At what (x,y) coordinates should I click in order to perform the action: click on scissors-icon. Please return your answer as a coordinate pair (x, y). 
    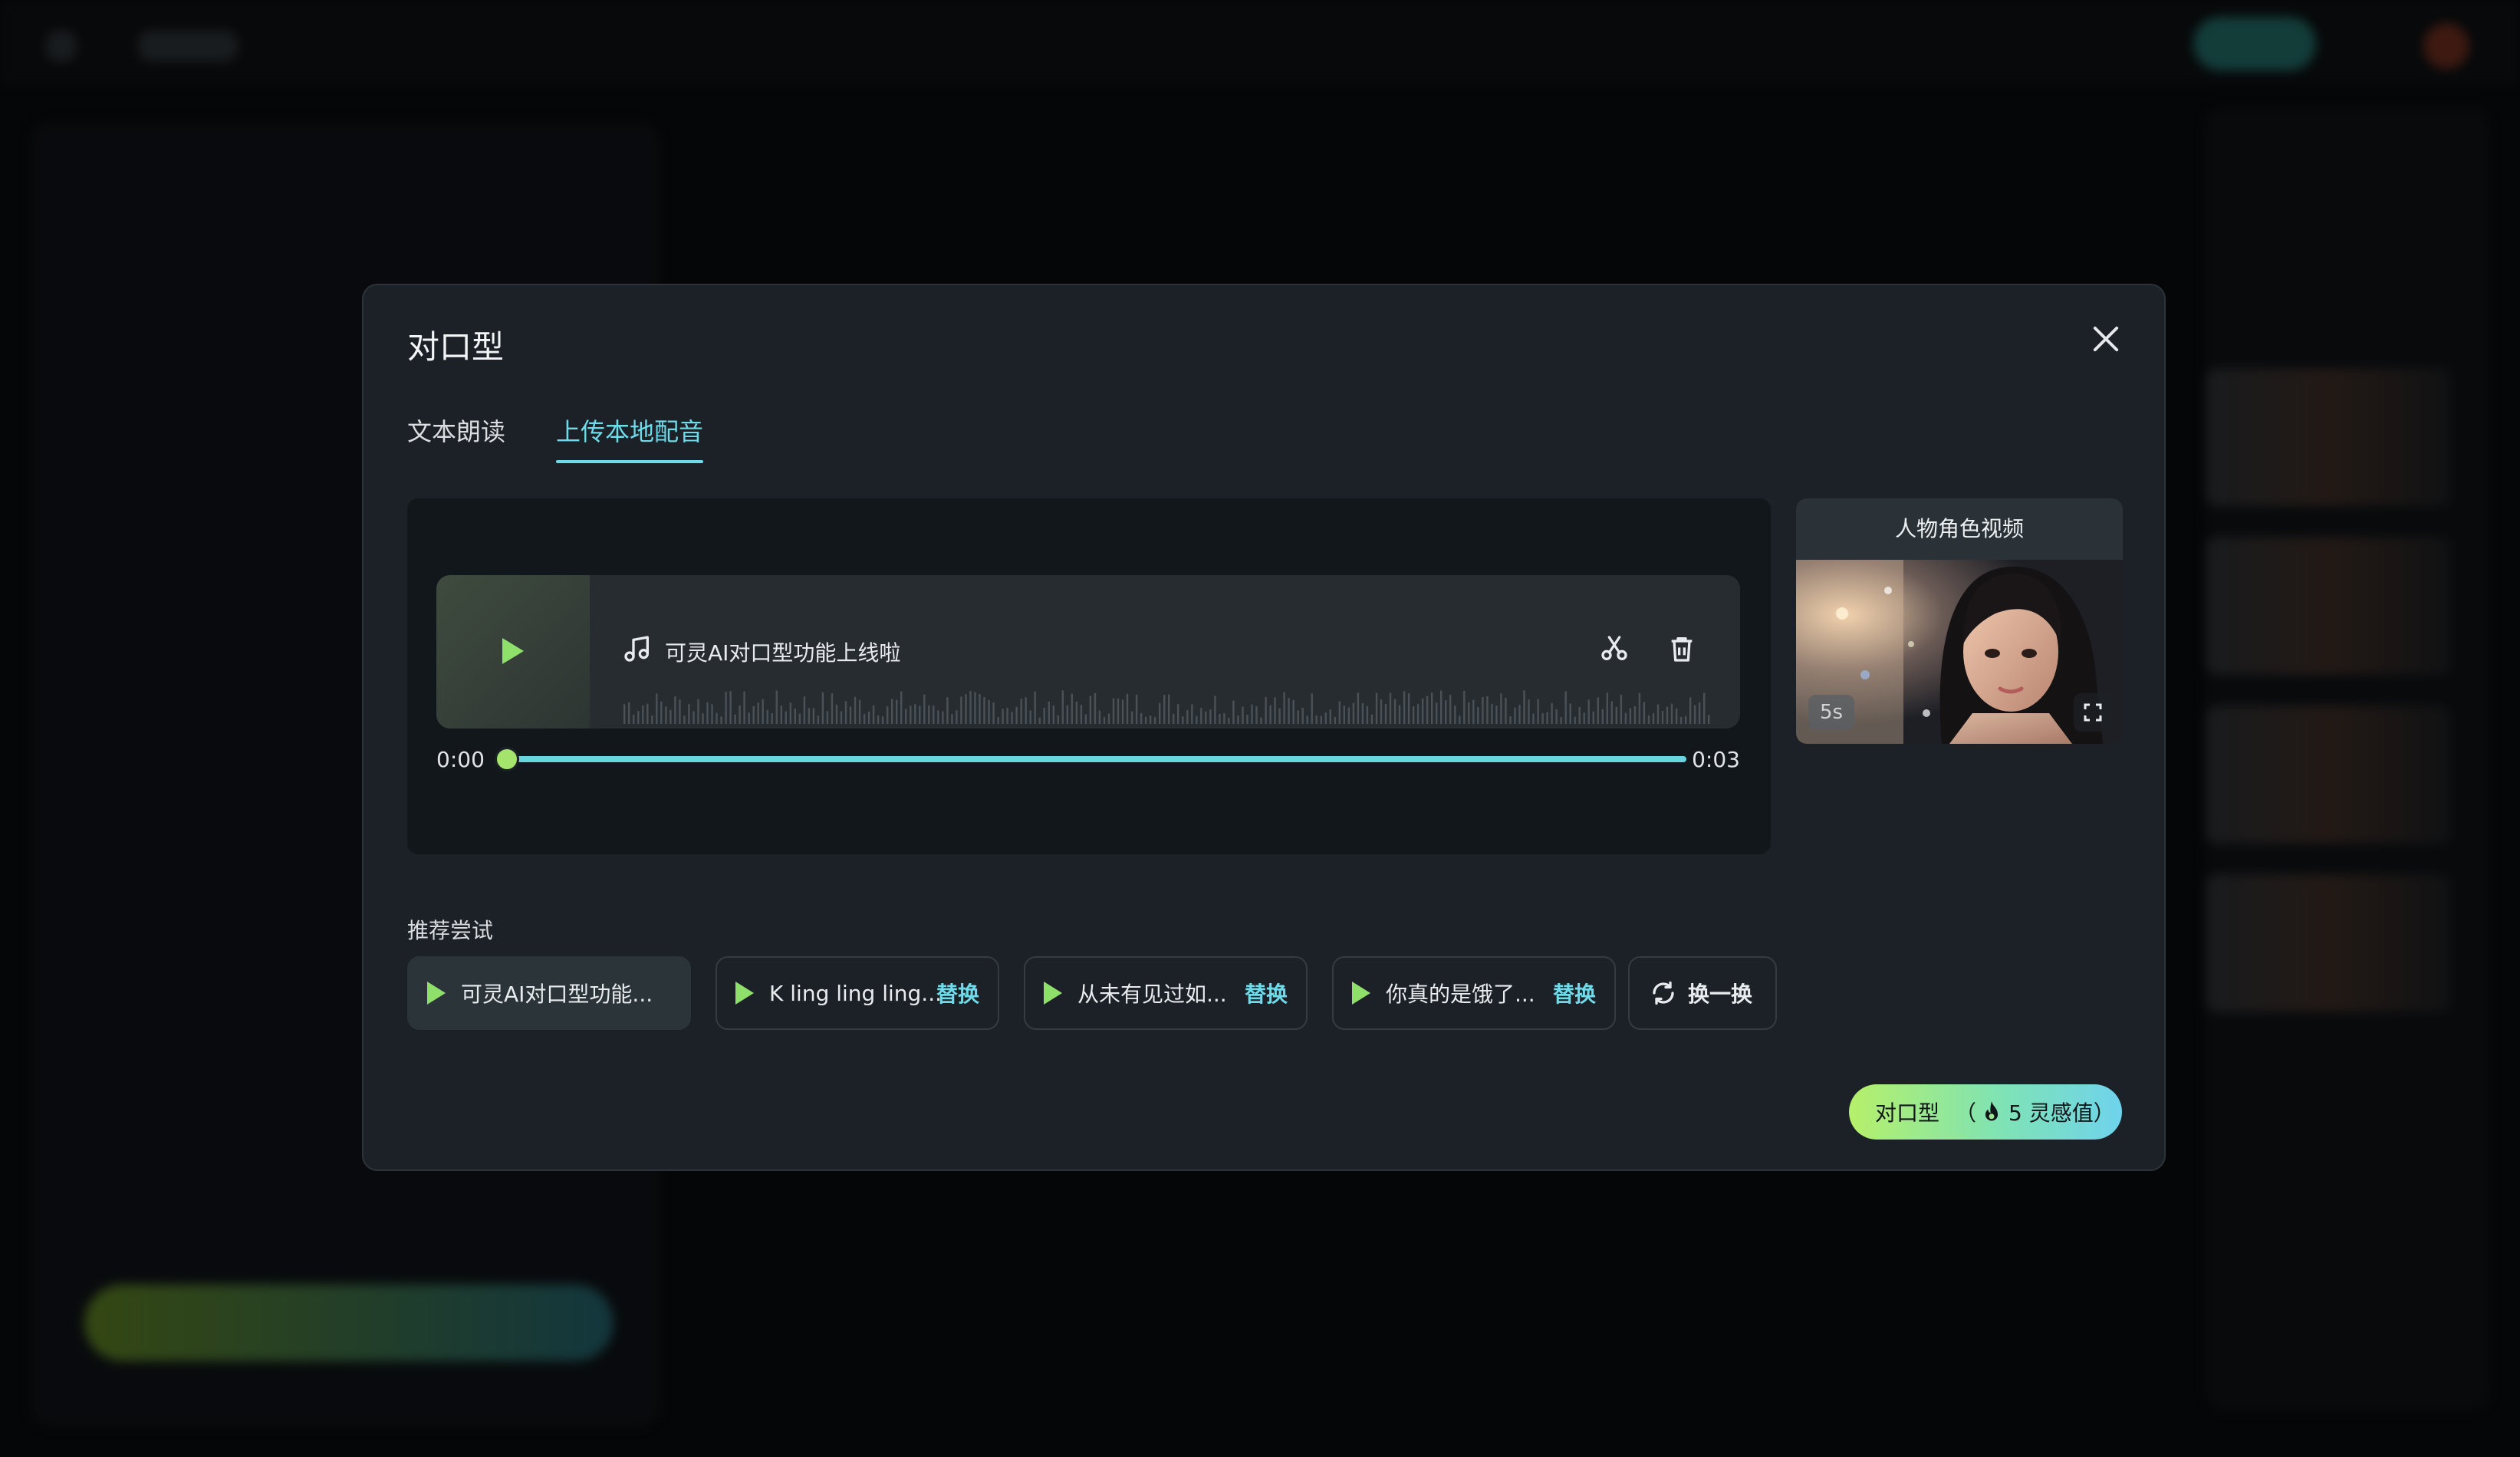
    Looking at the image, I should click on (1614, 649).